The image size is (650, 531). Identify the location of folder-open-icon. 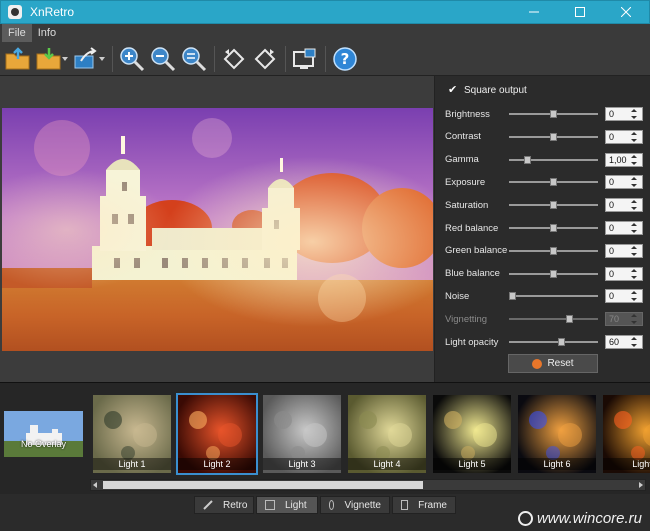
(17, 57).